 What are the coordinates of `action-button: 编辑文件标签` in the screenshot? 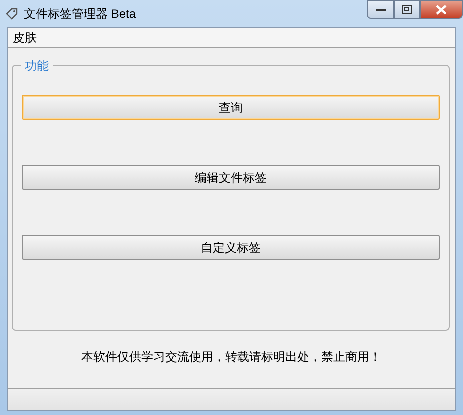 It's located at (231, 177).